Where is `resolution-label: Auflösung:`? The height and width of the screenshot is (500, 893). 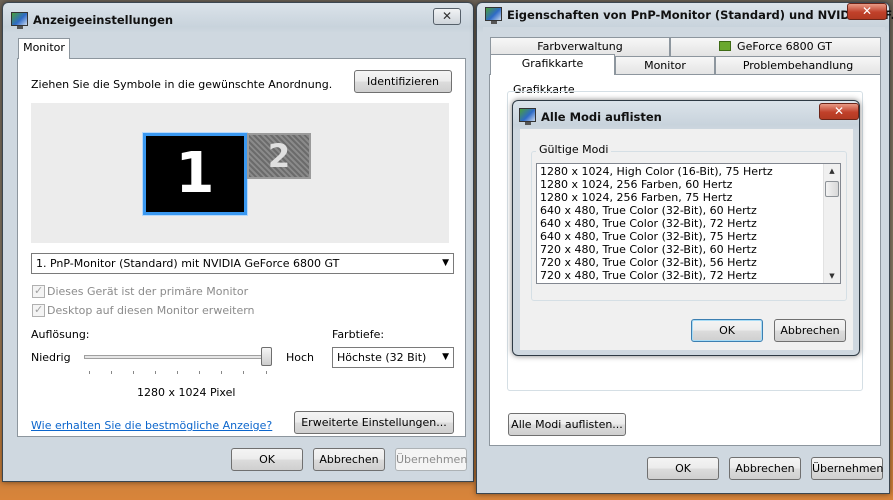 resolution-label: Auflösung: is located at coordinates (60, 334).